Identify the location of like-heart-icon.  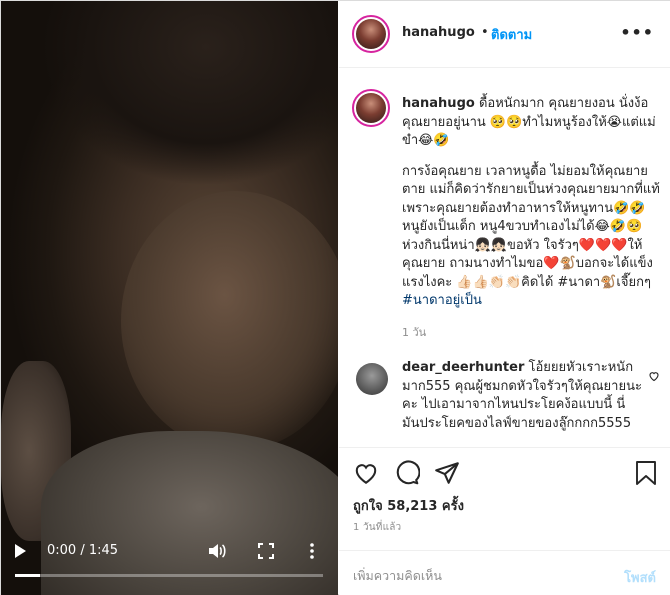
(366, 473).